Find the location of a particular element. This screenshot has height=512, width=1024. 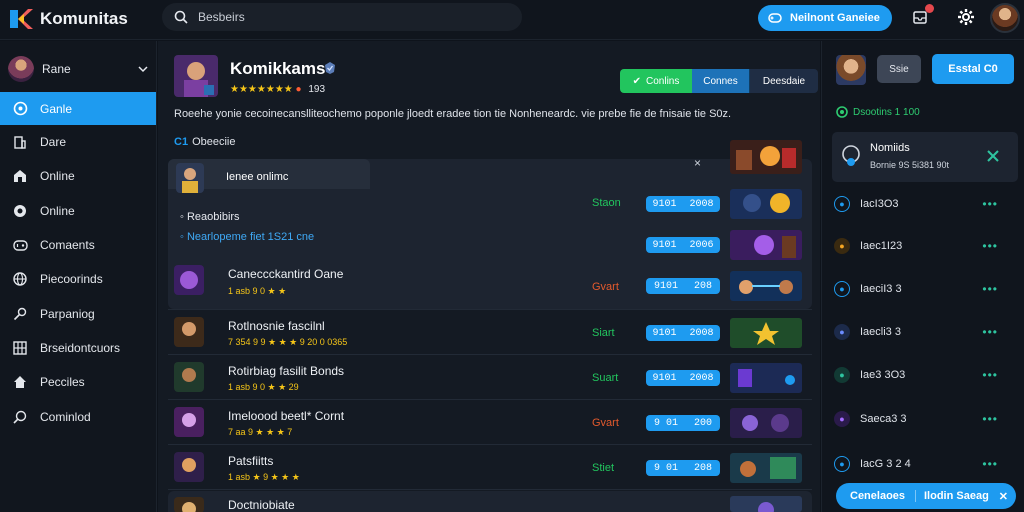

sidebar-item-ganle: Ganle is located at coordinates (78, 108).